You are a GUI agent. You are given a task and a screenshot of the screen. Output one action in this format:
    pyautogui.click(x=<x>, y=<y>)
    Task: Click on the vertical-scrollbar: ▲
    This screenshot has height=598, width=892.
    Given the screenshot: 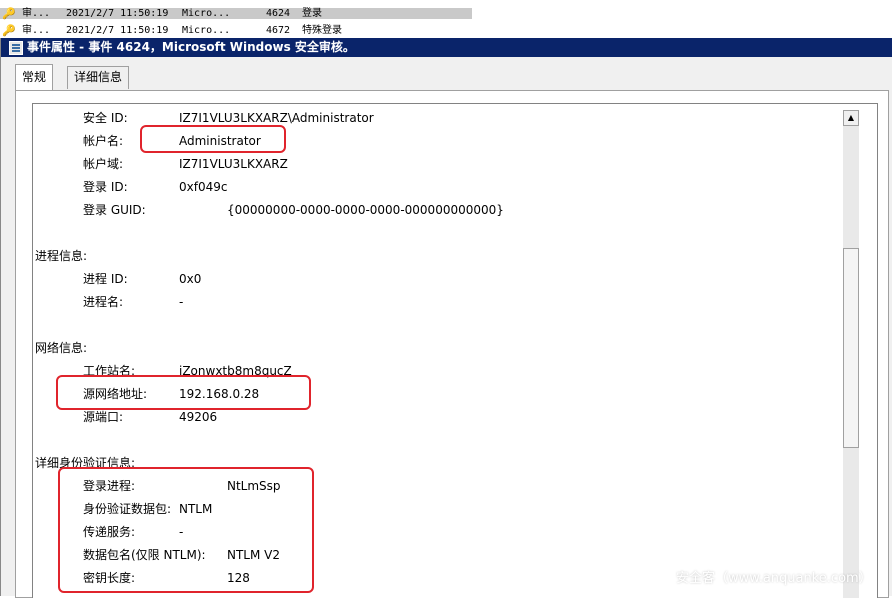 What is the action you would take?
    pyautogui.click(x=851, y=354)
    